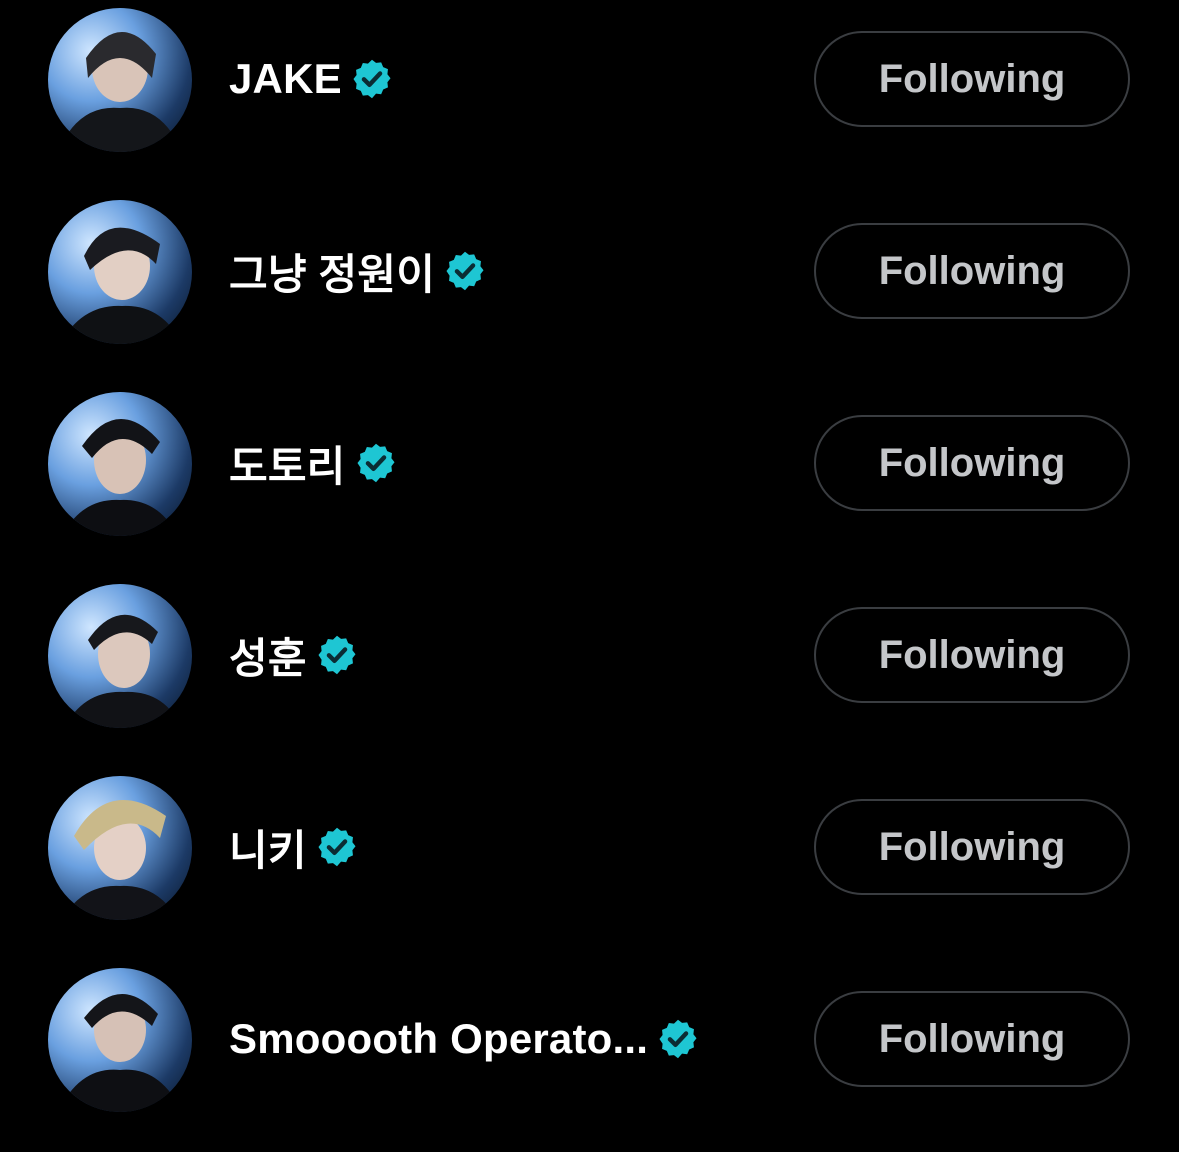 The image size is (1179, 1152). What do you see at coordinates (285, 79) in the screenshot?
I see `account-name: JAKE` at bounding box center [285, 79].